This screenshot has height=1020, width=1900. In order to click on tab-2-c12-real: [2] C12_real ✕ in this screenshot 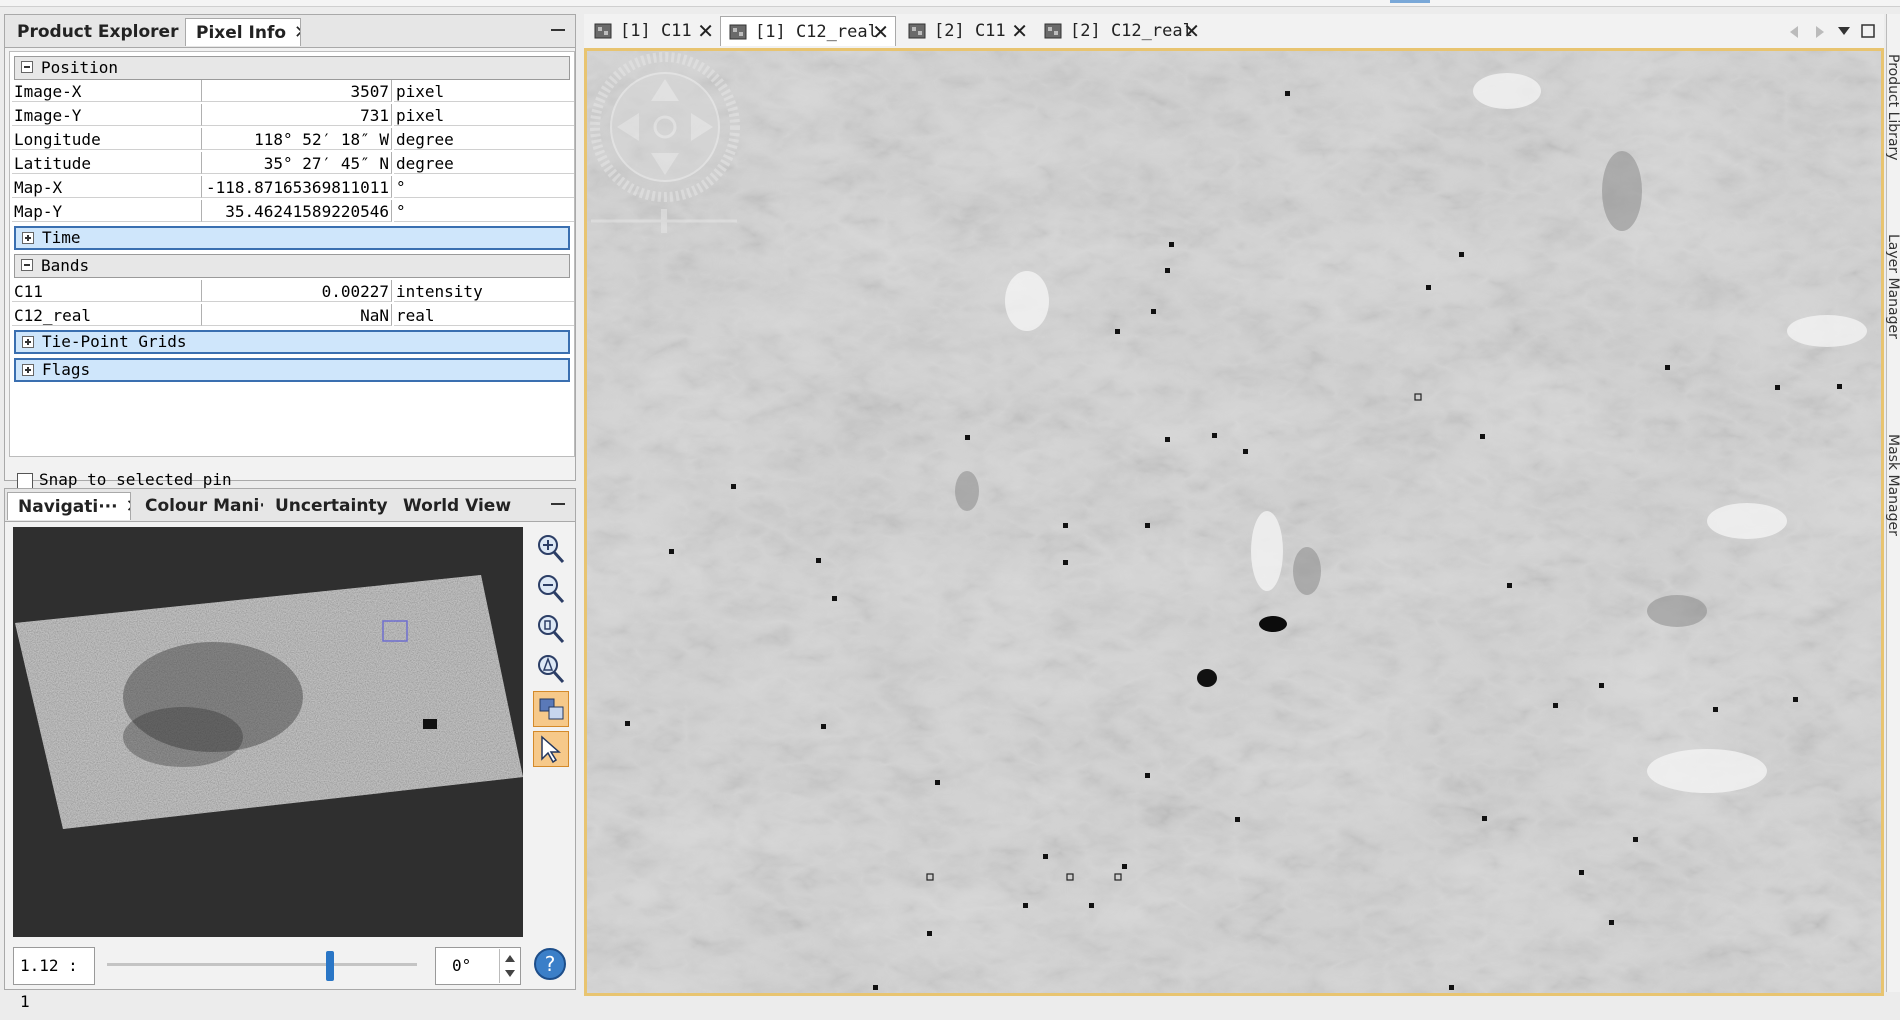, I will do `click(1121, 31)`.